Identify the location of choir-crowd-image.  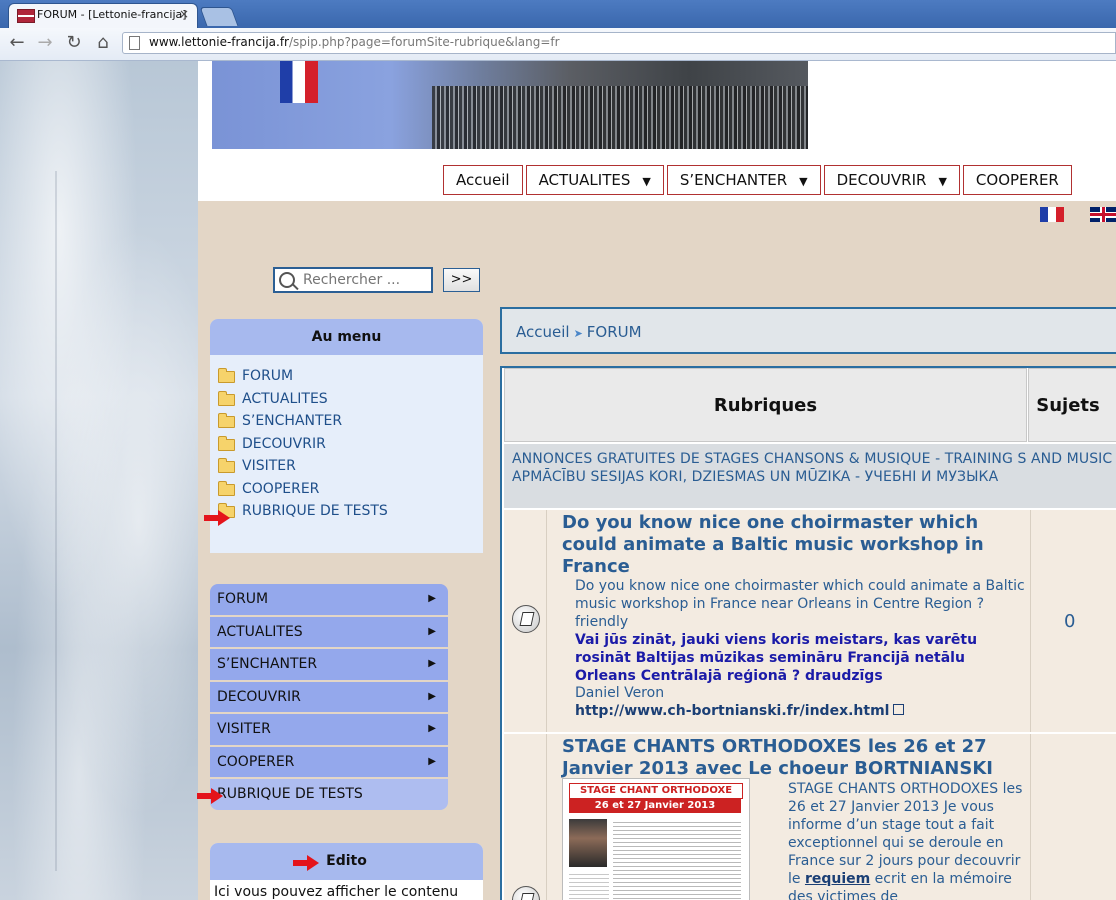
(620, 117).